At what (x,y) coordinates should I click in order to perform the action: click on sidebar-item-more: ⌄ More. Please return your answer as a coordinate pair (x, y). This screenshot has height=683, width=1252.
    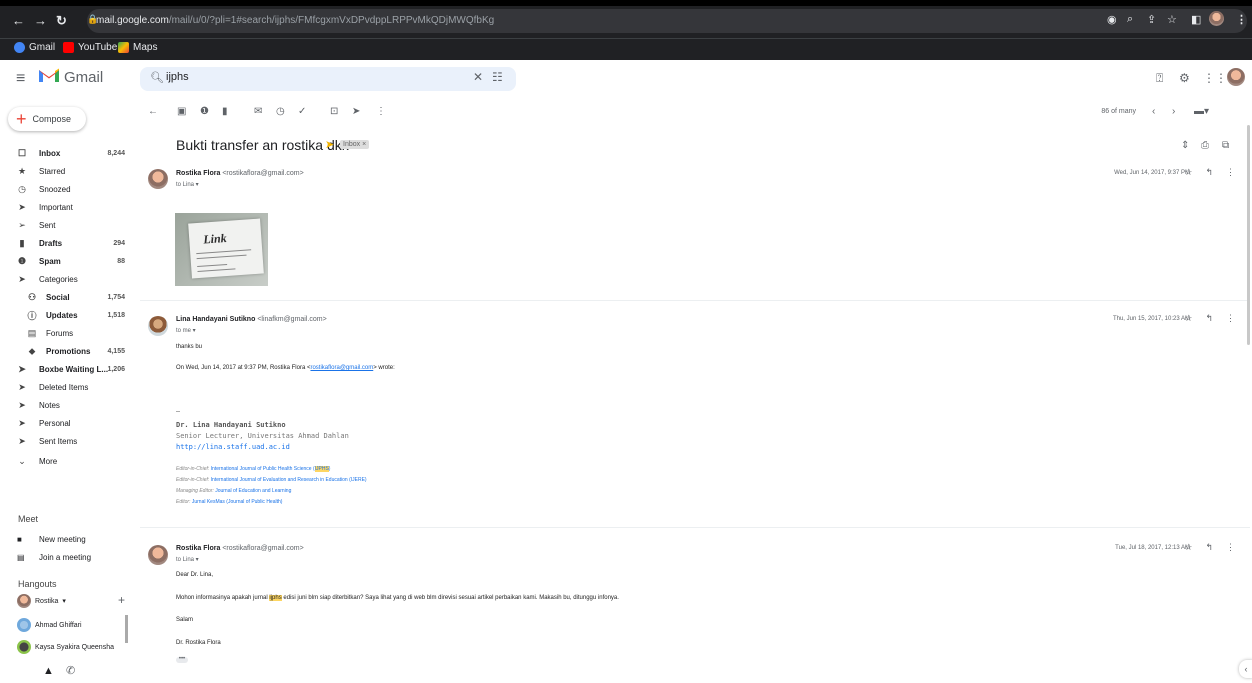
    Looking at the image, I should click on (65, 461).